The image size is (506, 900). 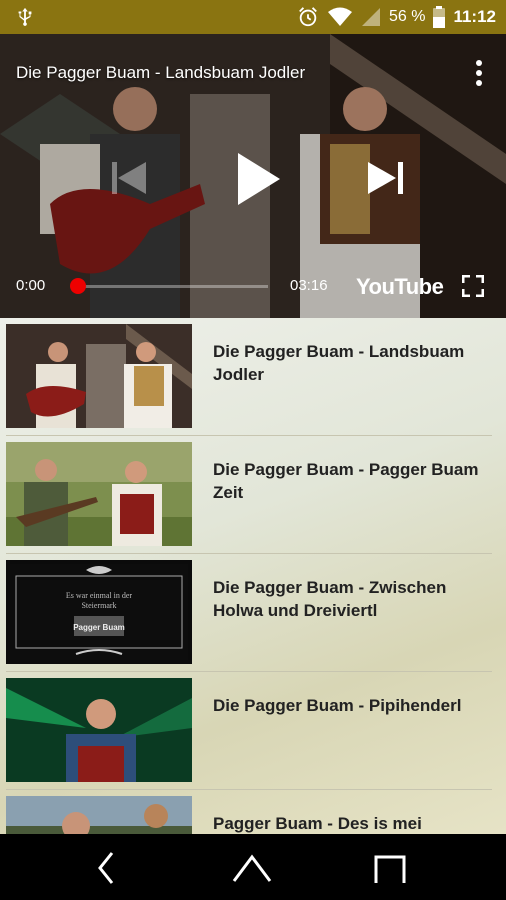 I want to click on fullscreen-icon, so click(x=473, y=286).